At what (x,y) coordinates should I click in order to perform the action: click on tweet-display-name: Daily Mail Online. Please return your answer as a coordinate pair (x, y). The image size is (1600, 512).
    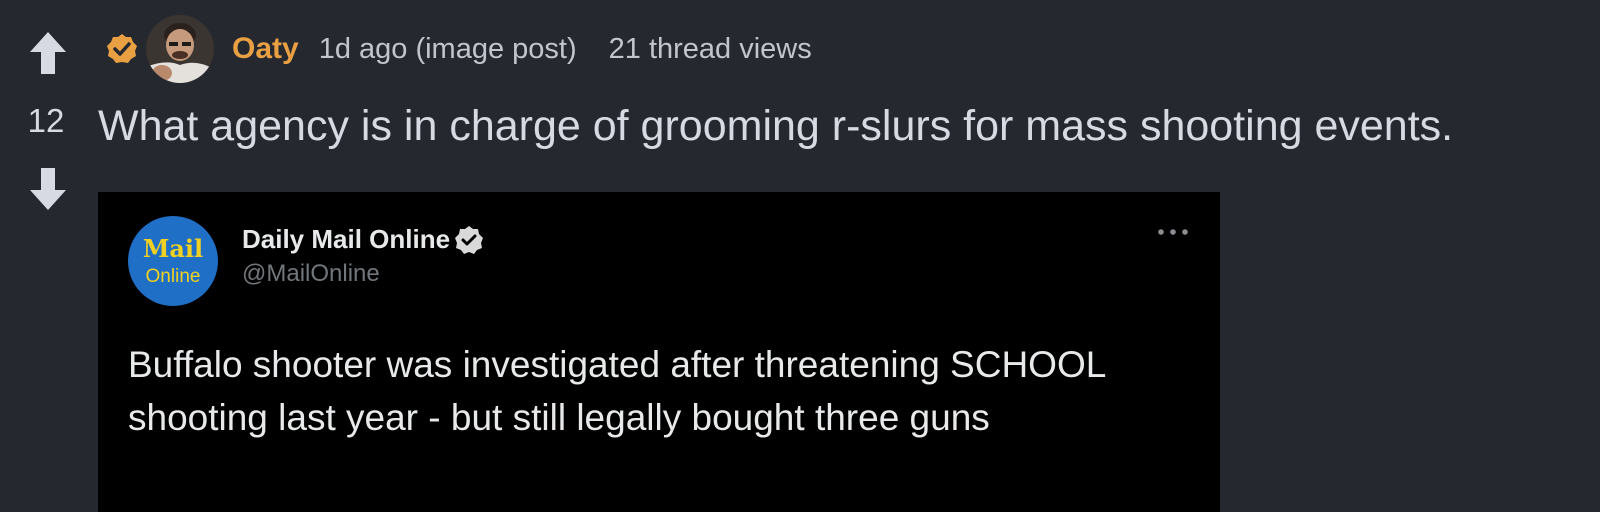
    Looking at the image, I should click on (346, 239).